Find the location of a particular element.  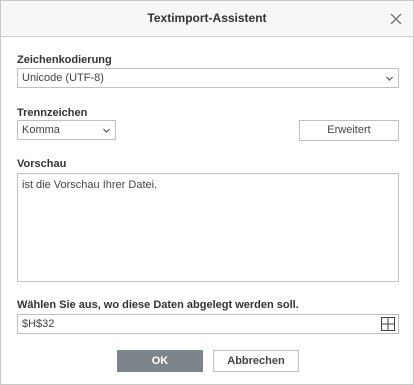

destination-value: $H$32 is located at coordinates (38, 324).